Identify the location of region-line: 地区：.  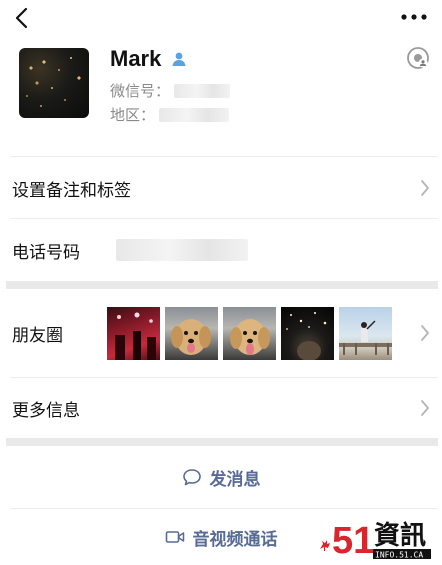
(170, 114).